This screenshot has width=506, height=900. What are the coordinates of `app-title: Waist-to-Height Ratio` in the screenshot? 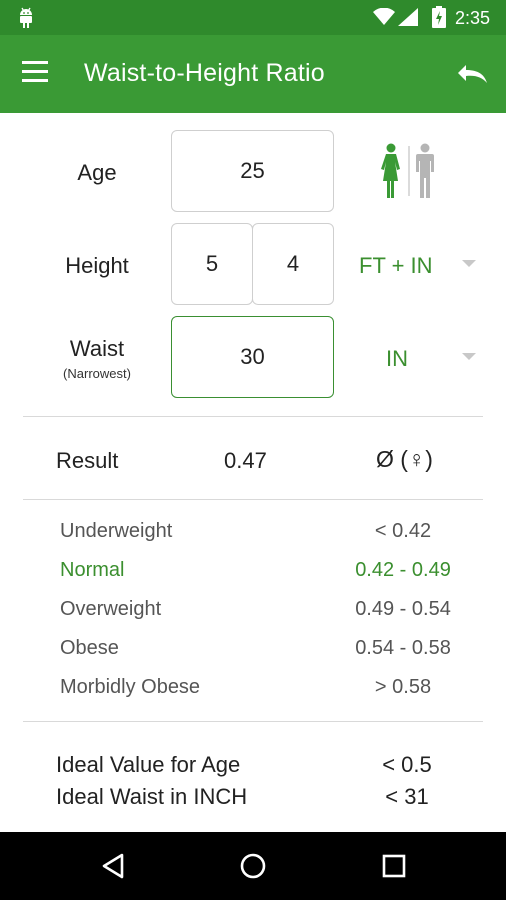 It's located at (204, 73).